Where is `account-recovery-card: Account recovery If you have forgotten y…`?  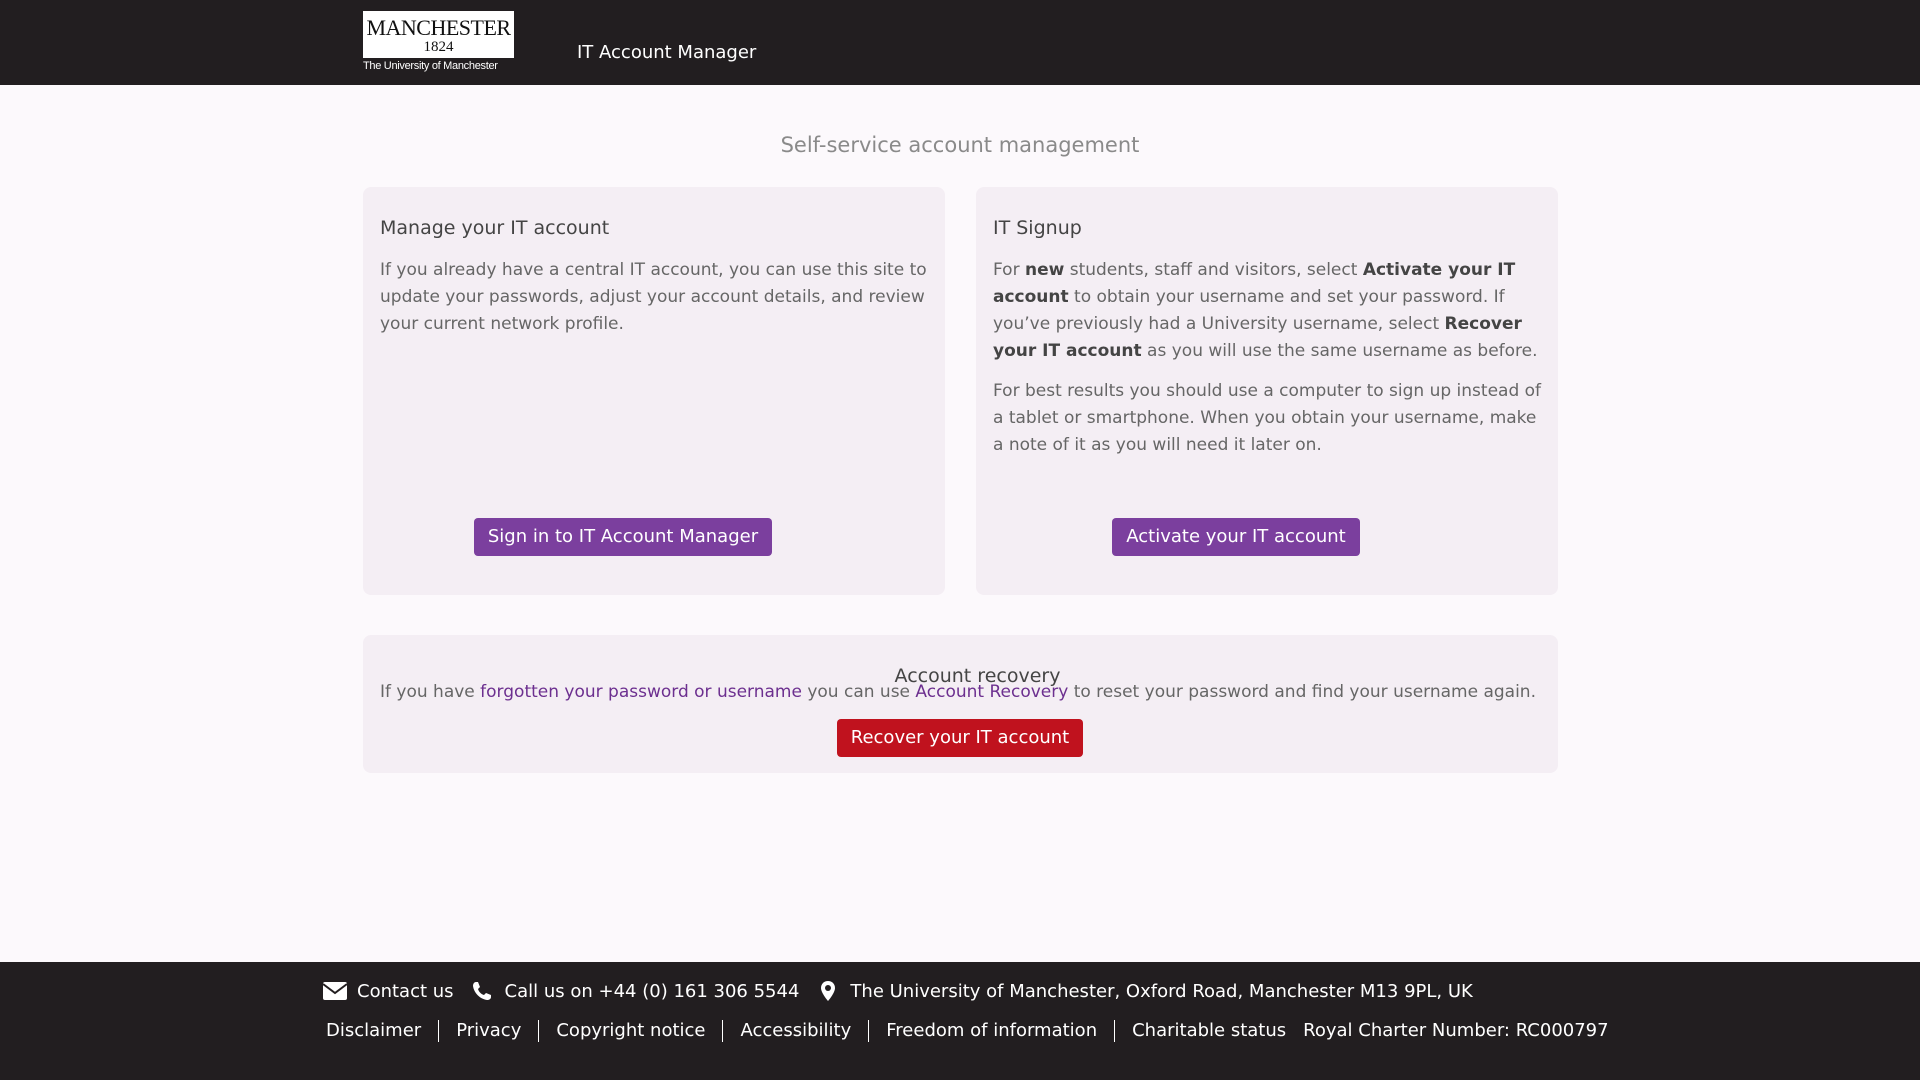 account-recovery-card: Account recovery If you have forgotten y… is located at coordinates (960, 704).